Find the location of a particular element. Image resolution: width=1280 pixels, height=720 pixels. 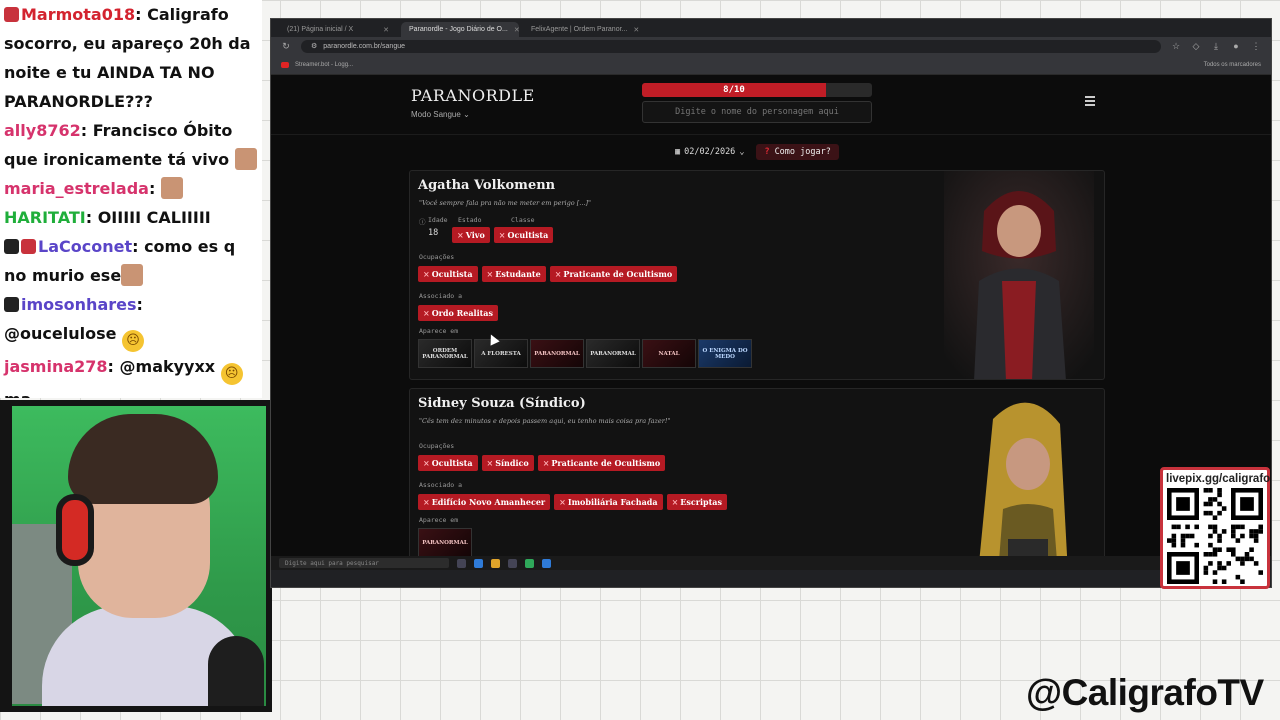

all-bookmarks: Todos os marcadores is located at coordinates (1232, 65).